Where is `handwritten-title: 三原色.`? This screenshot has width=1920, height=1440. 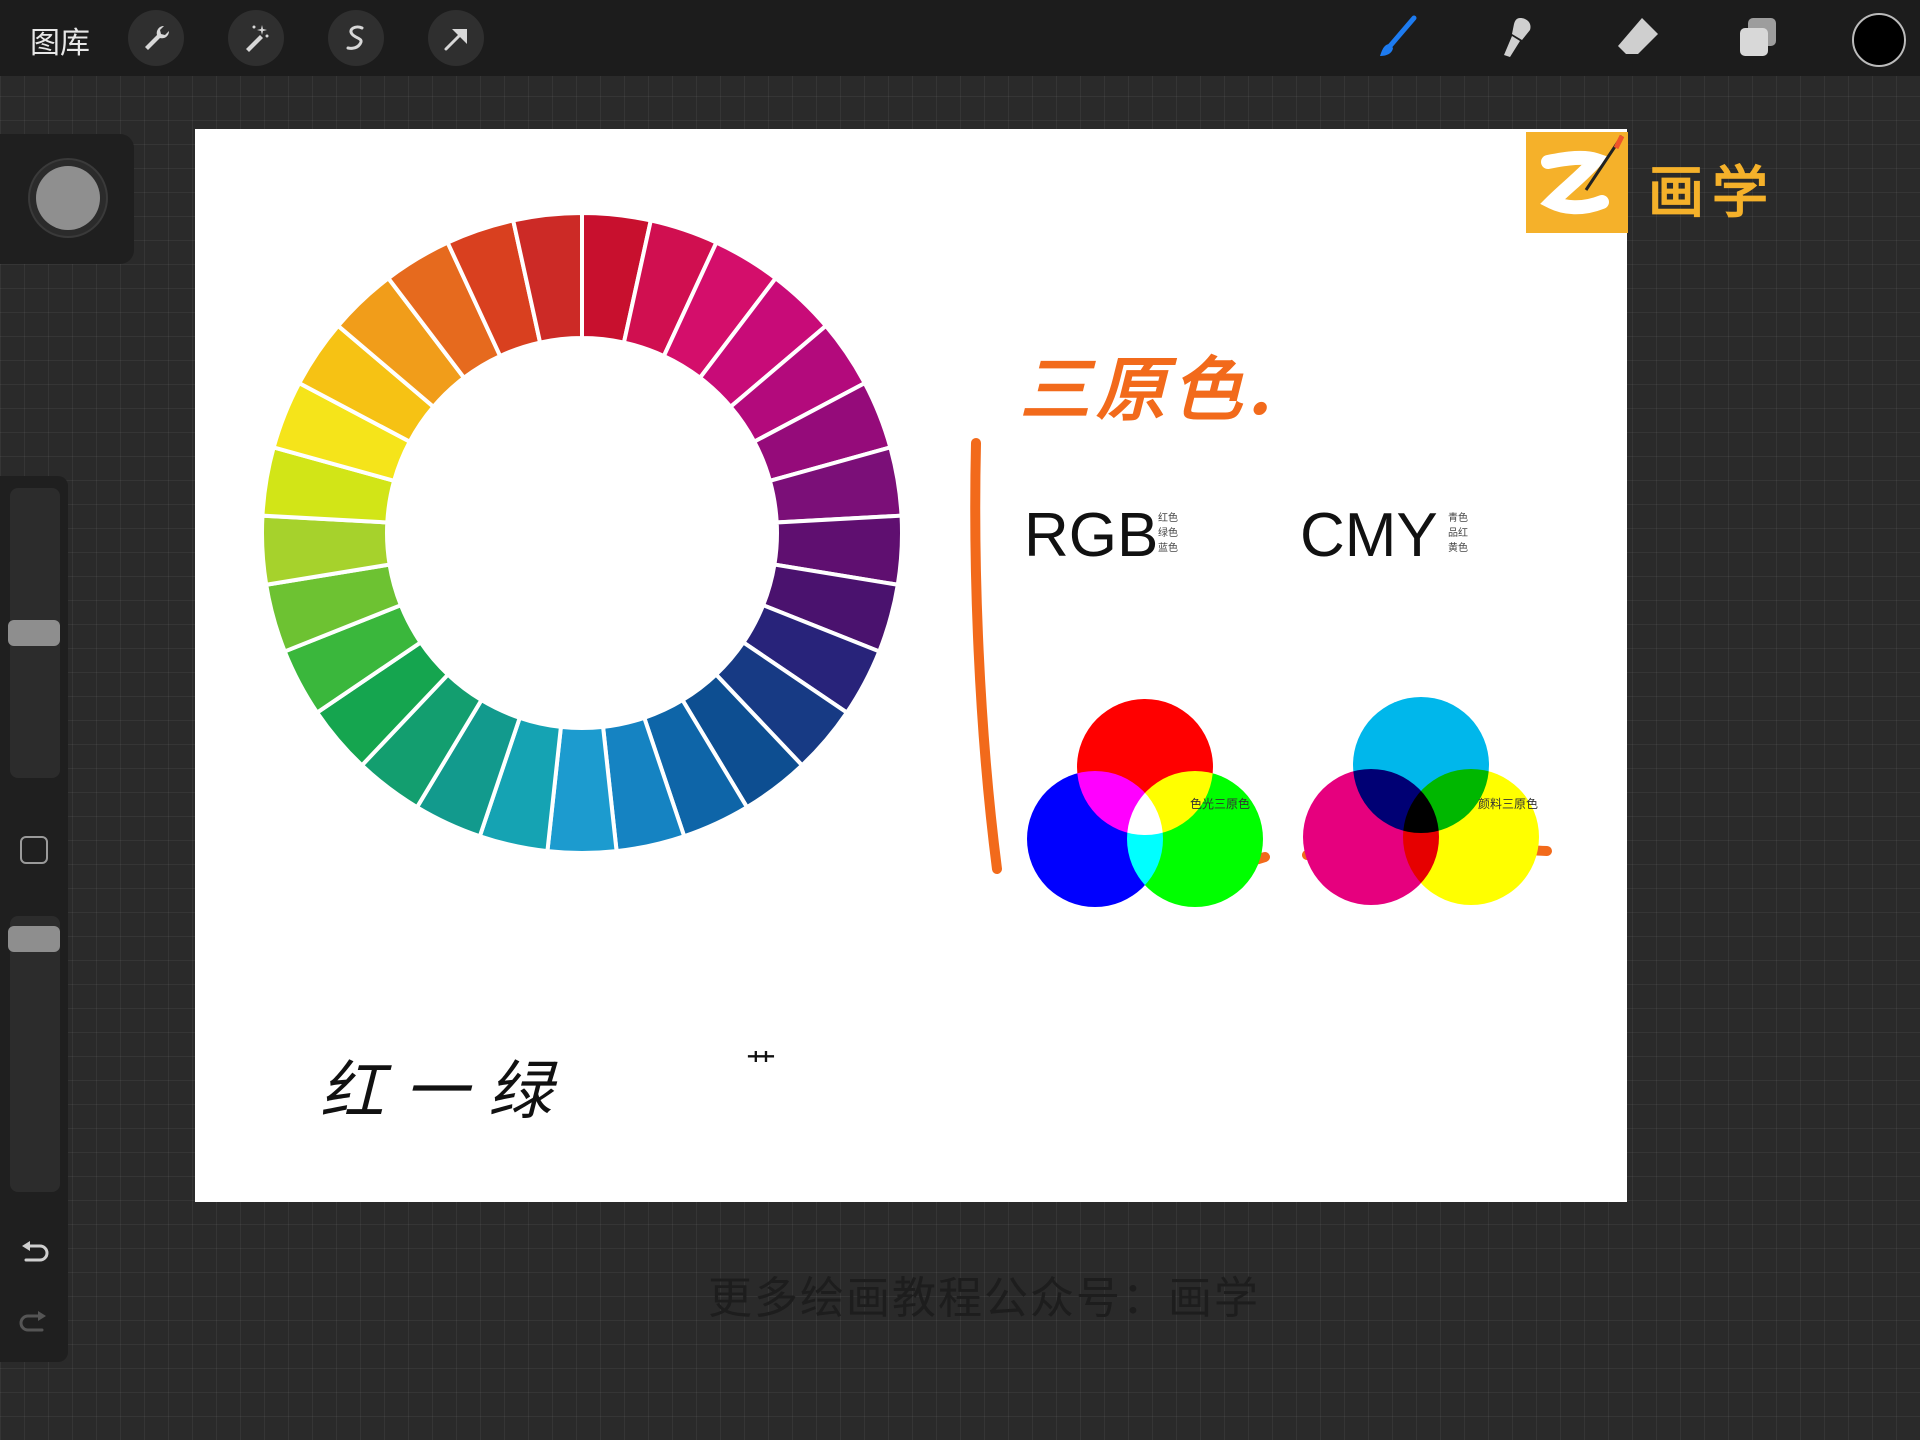 handwritten-title: 三原色. is located at coordinates (1149, 389).